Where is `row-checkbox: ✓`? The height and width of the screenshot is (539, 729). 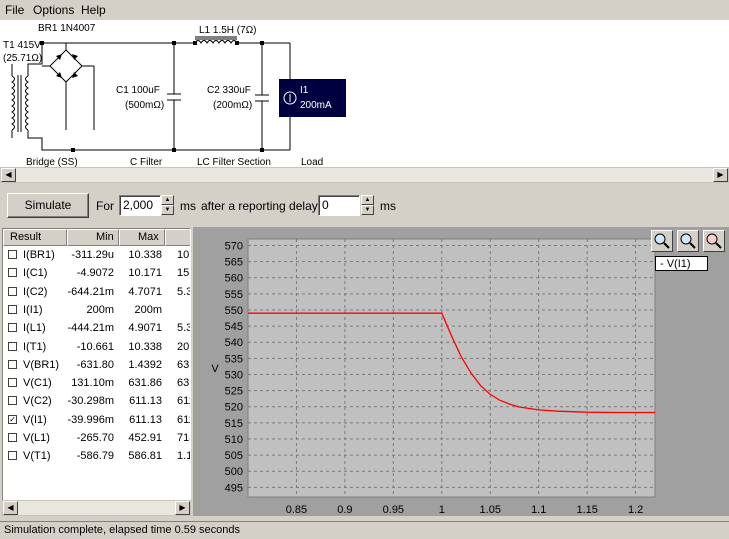 row-checkbox: ✓ is located at coordinates (12, 419).